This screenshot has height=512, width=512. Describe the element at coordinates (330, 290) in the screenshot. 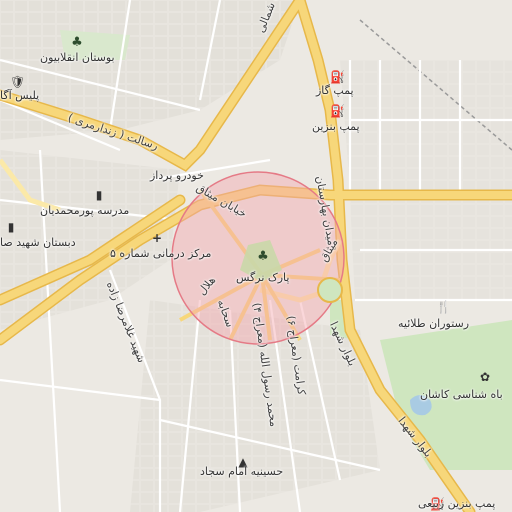

I see `roundabout` at that location.